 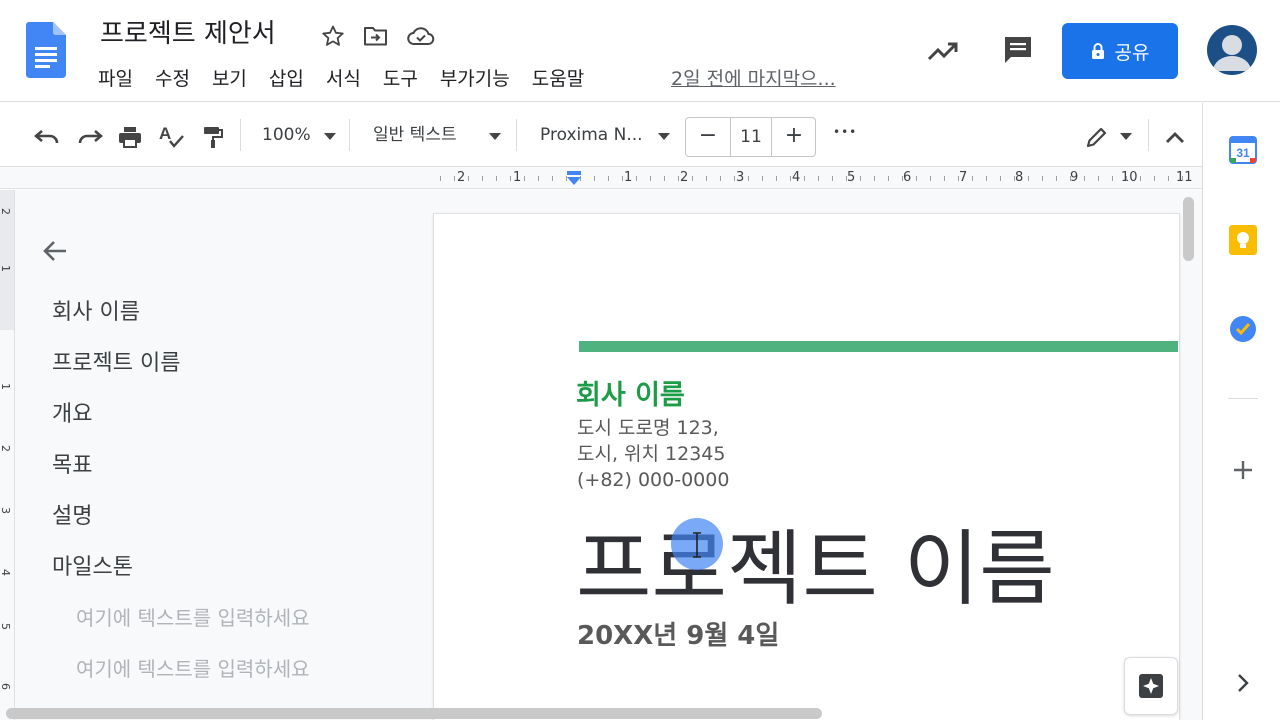 I want to click on project-title: 프로젝트 이름, so click(x=815, y=570).